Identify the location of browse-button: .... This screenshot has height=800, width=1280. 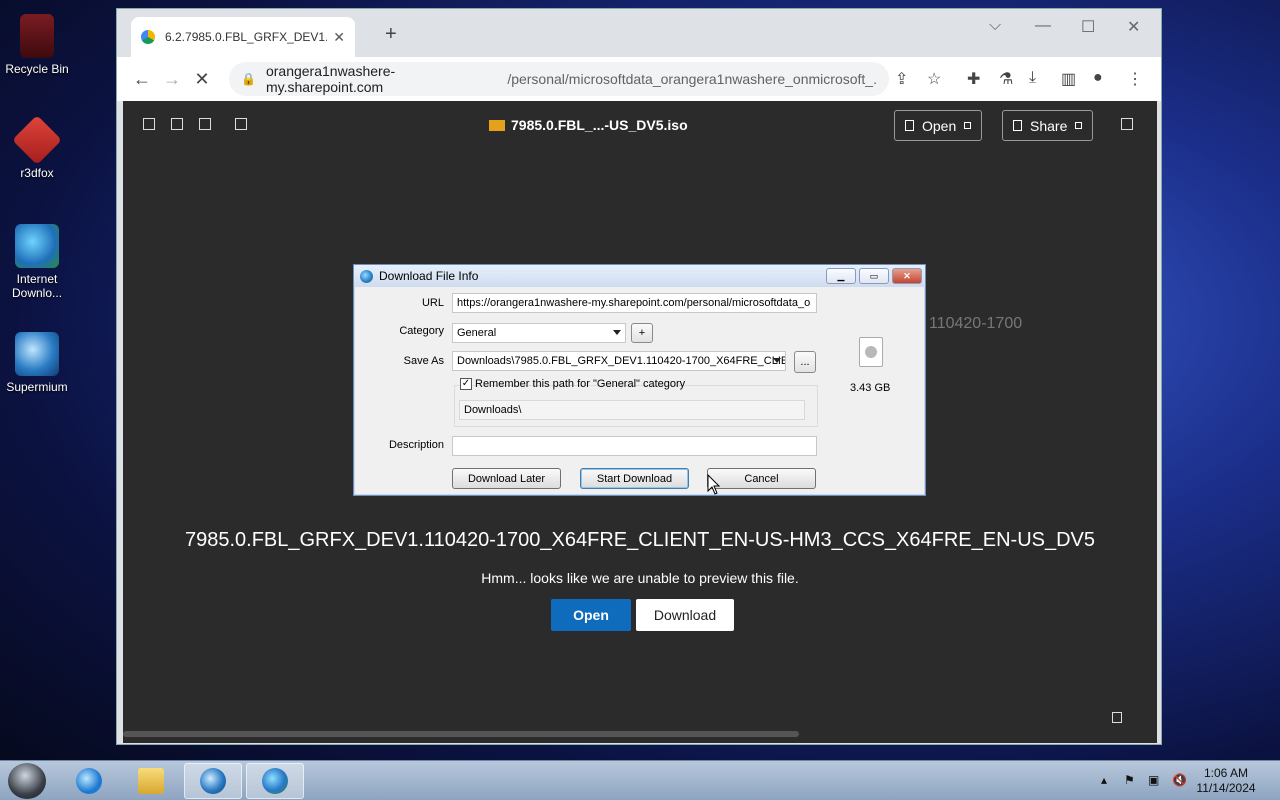
(805, 362).